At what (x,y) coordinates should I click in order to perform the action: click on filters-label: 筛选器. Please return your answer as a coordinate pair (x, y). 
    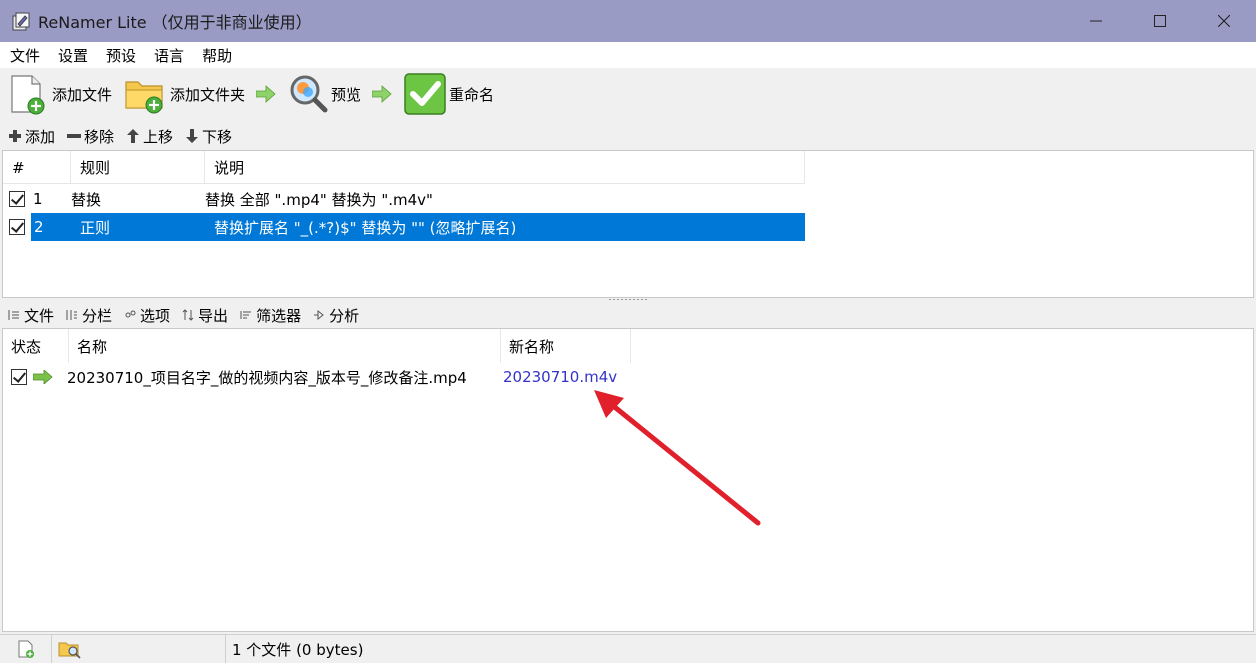
    Looking at the image, I should click on (279, 315).